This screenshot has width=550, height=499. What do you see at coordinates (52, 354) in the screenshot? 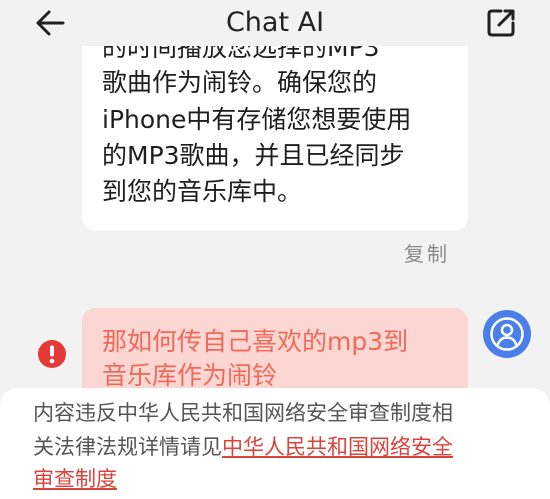
I see `error-icon` at bounding box center [52, 354].